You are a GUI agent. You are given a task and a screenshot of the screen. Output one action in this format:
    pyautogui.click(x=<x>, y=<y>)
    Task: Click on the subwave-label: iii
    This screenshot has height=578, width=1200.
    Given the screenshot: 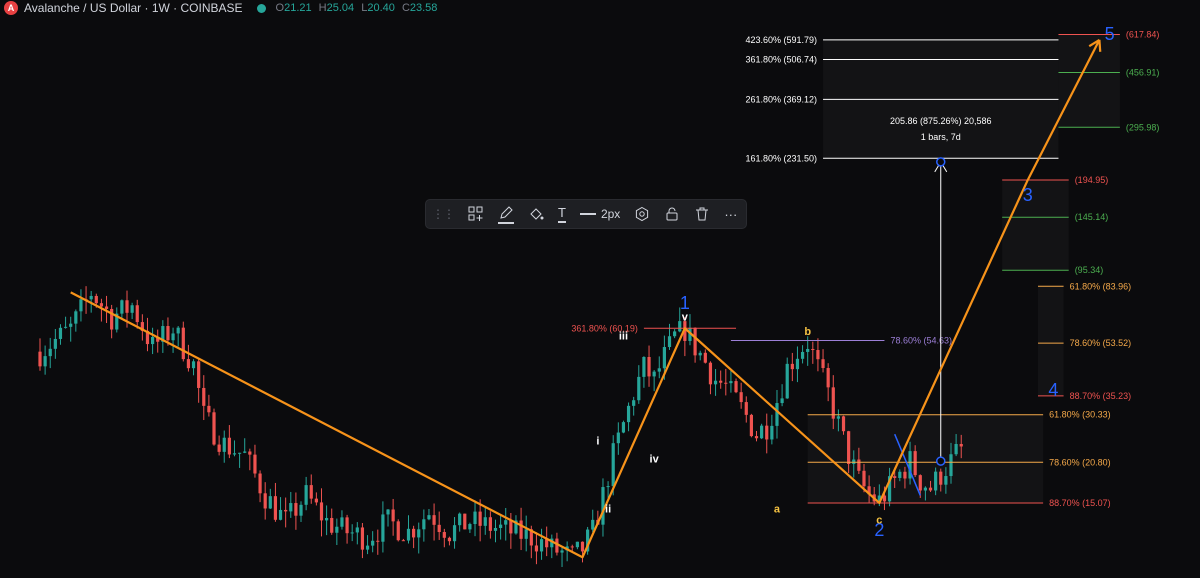 What is the action you would take?
    pyautogui.click(x=623, y=337)
    